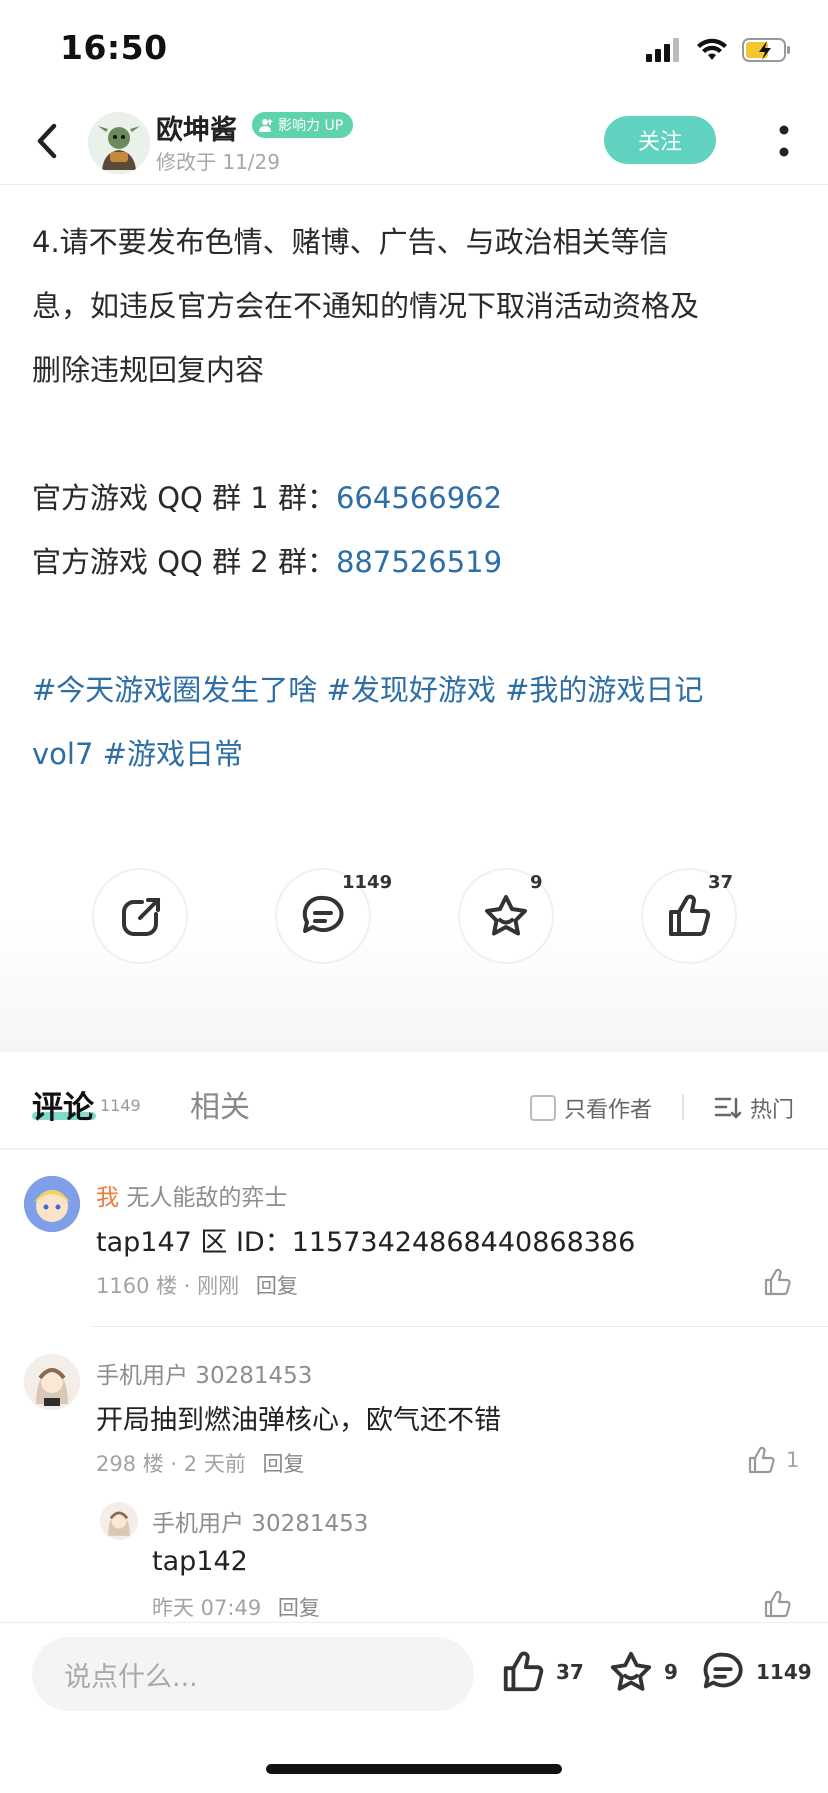 This screenshot has width=828, height=1793. I want to click on comment-section-divider, so click(414, 1149).